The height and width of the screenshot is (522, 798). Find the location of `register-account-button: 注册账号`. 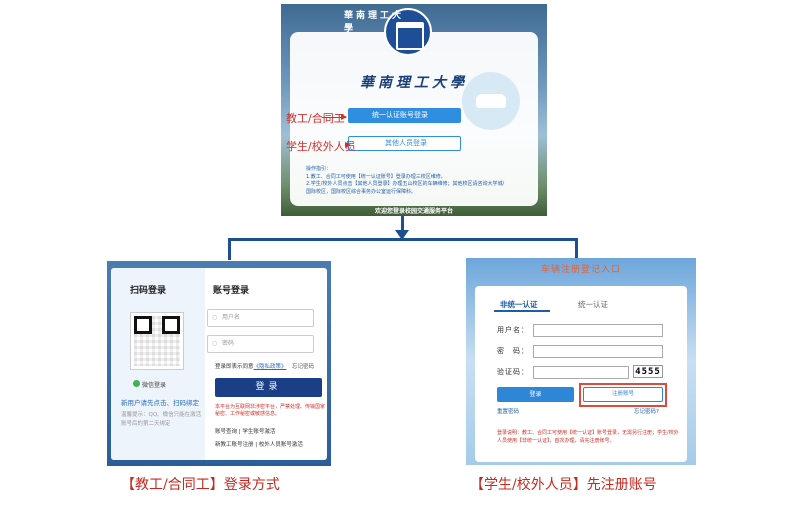

register-account-button: 注册账号 is located at coordinates (623, 394).